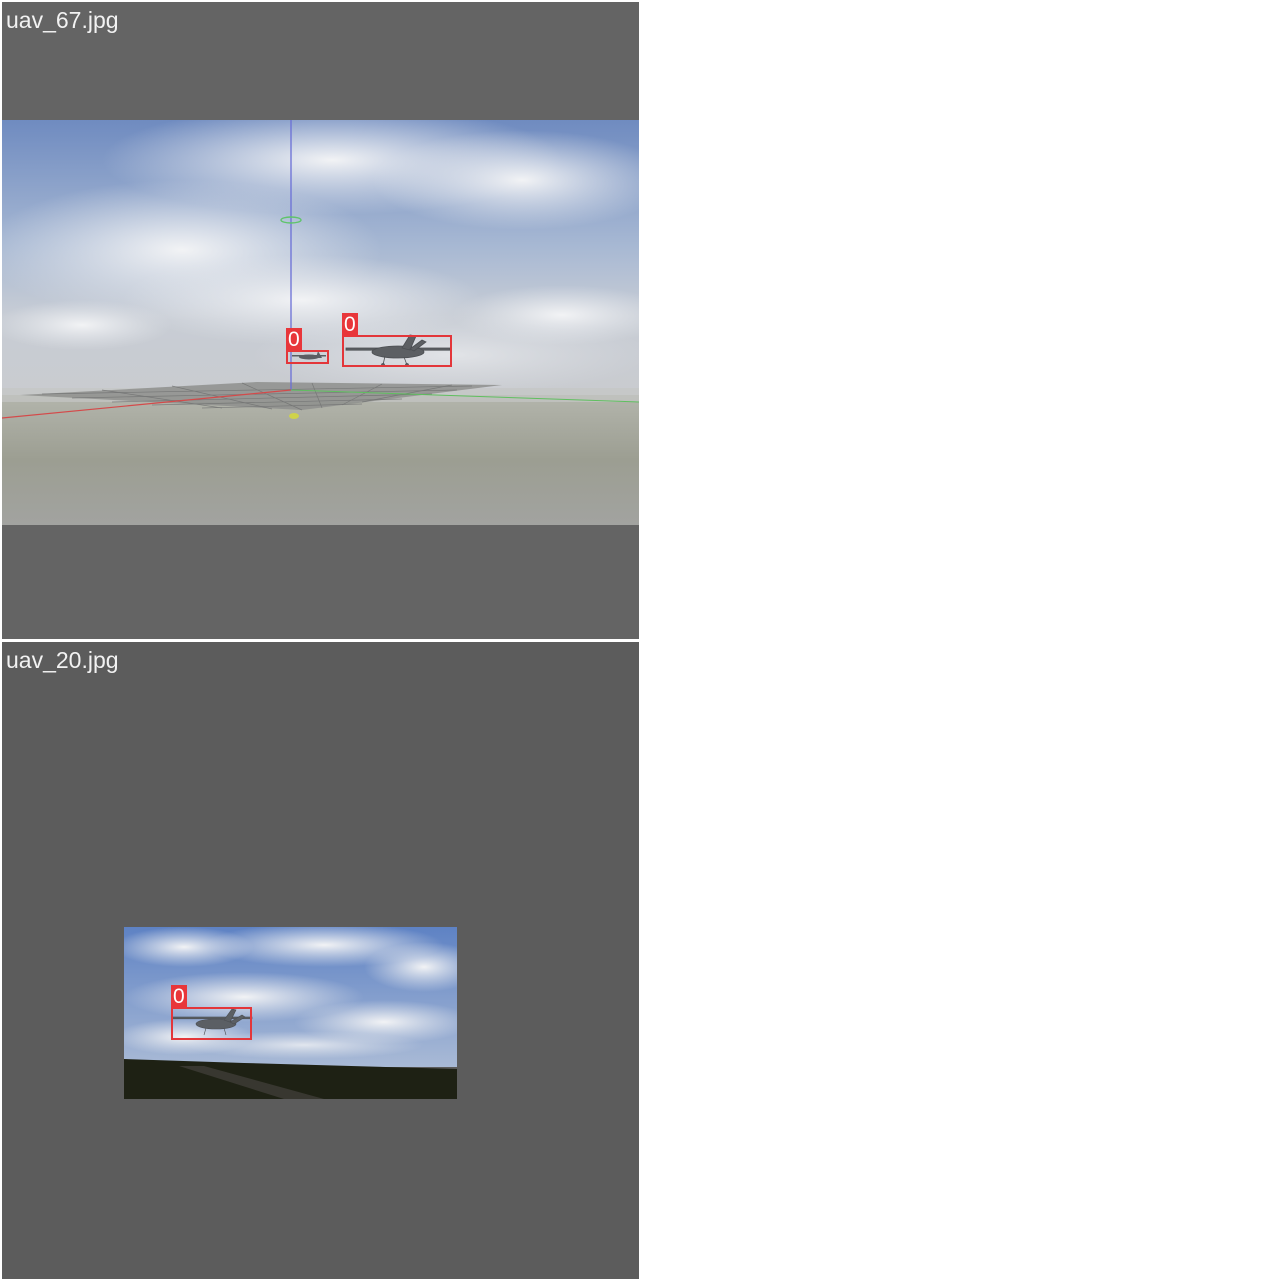  Describe the element at coordinates (62, 660) in the screenshot. I see `image-filename: uav_20.jpg` at that location.